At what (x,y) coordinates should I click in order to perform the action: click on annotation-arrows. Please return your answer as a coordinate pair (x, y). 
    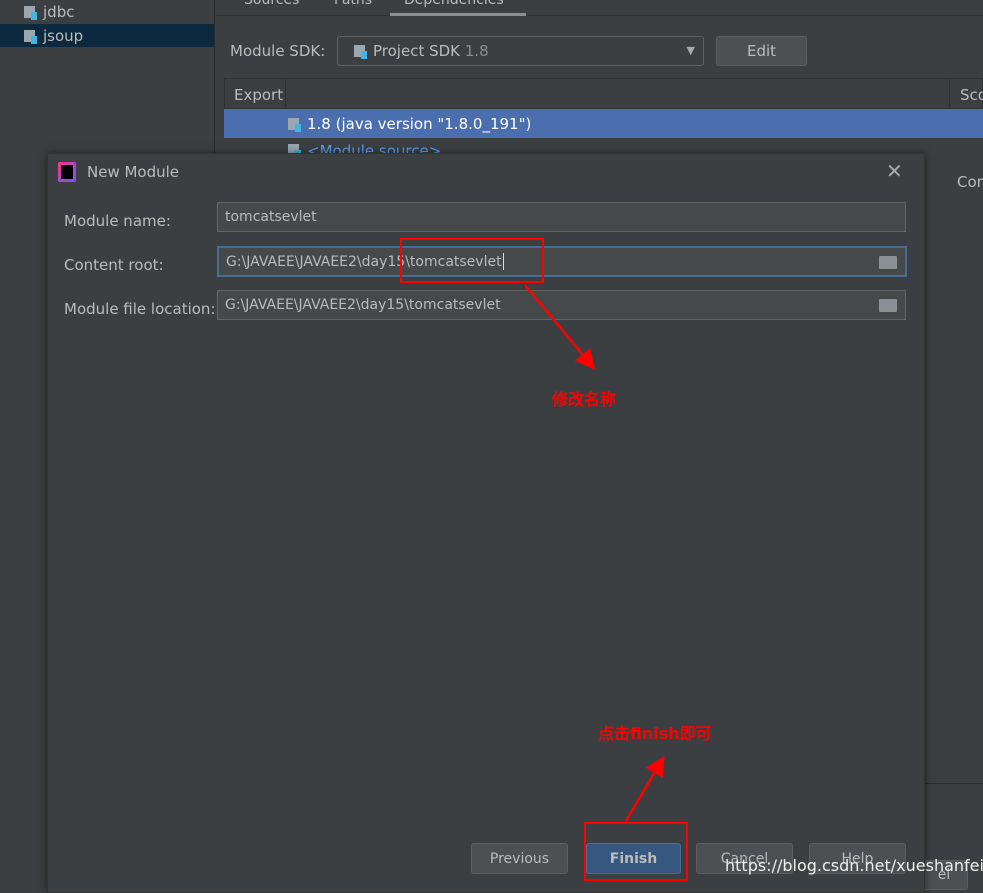
    Looking at the image, I should click on (594, 553).